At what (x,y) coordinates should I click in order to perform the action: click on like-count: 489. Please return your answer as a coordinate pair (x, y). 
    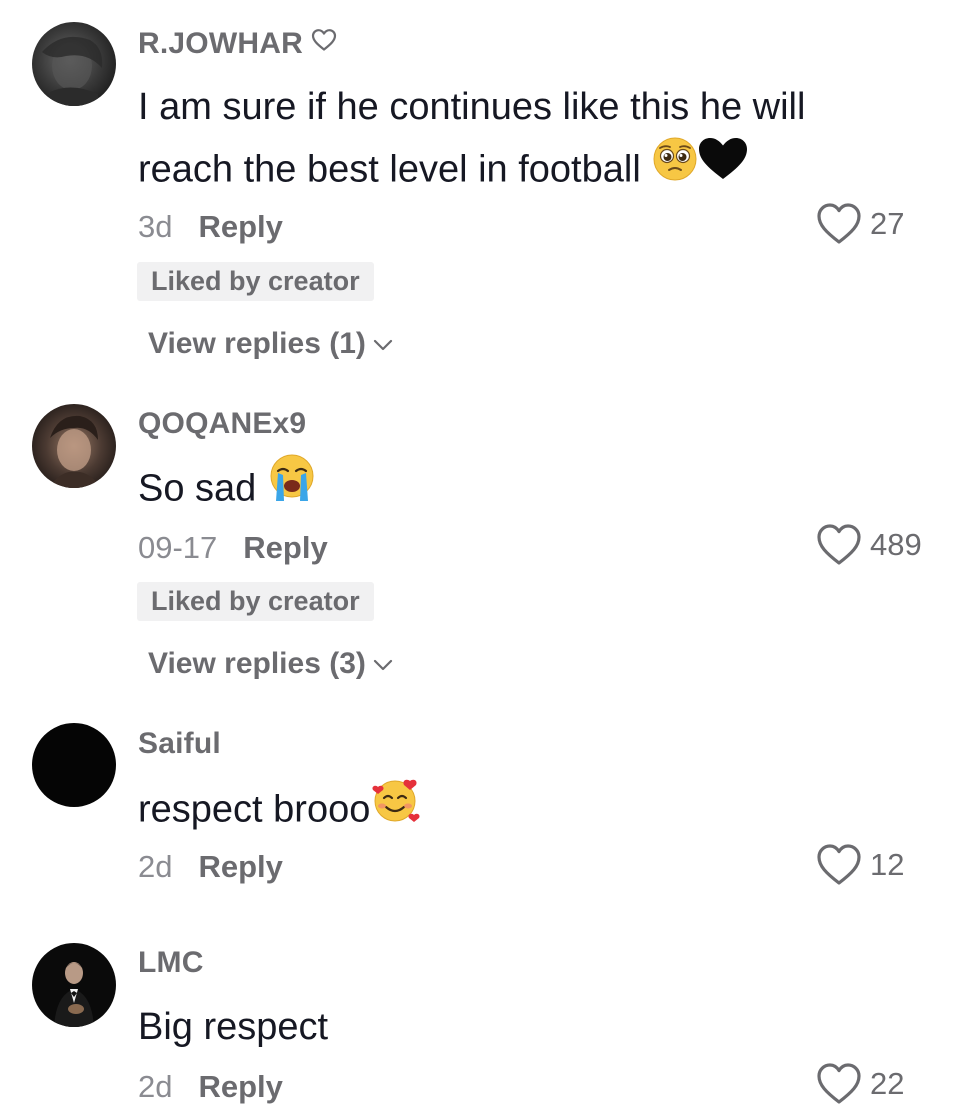
    Looking at the image, I should click on (896, 544).